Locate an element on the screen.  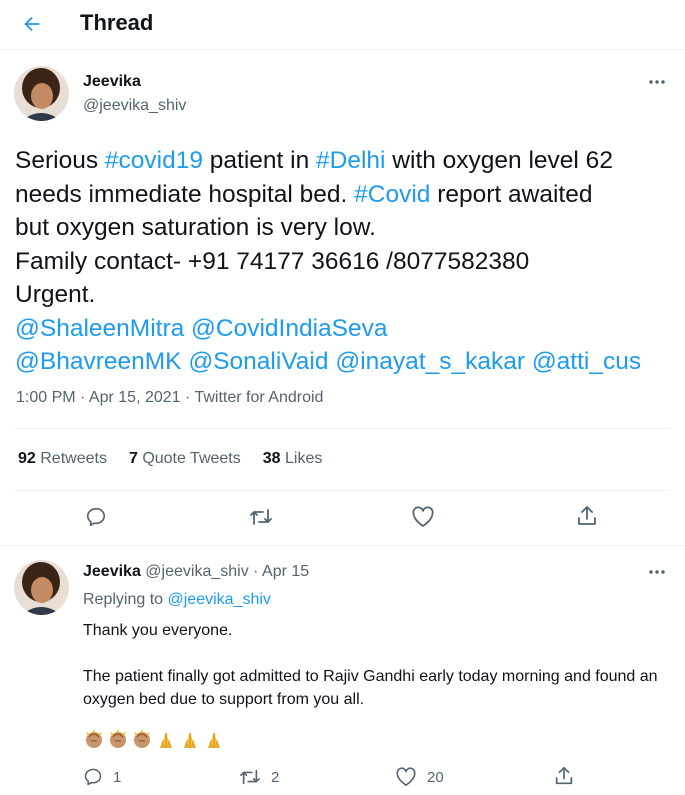
mention-link: @SonaliVaid is located at coordinates (258, 361).